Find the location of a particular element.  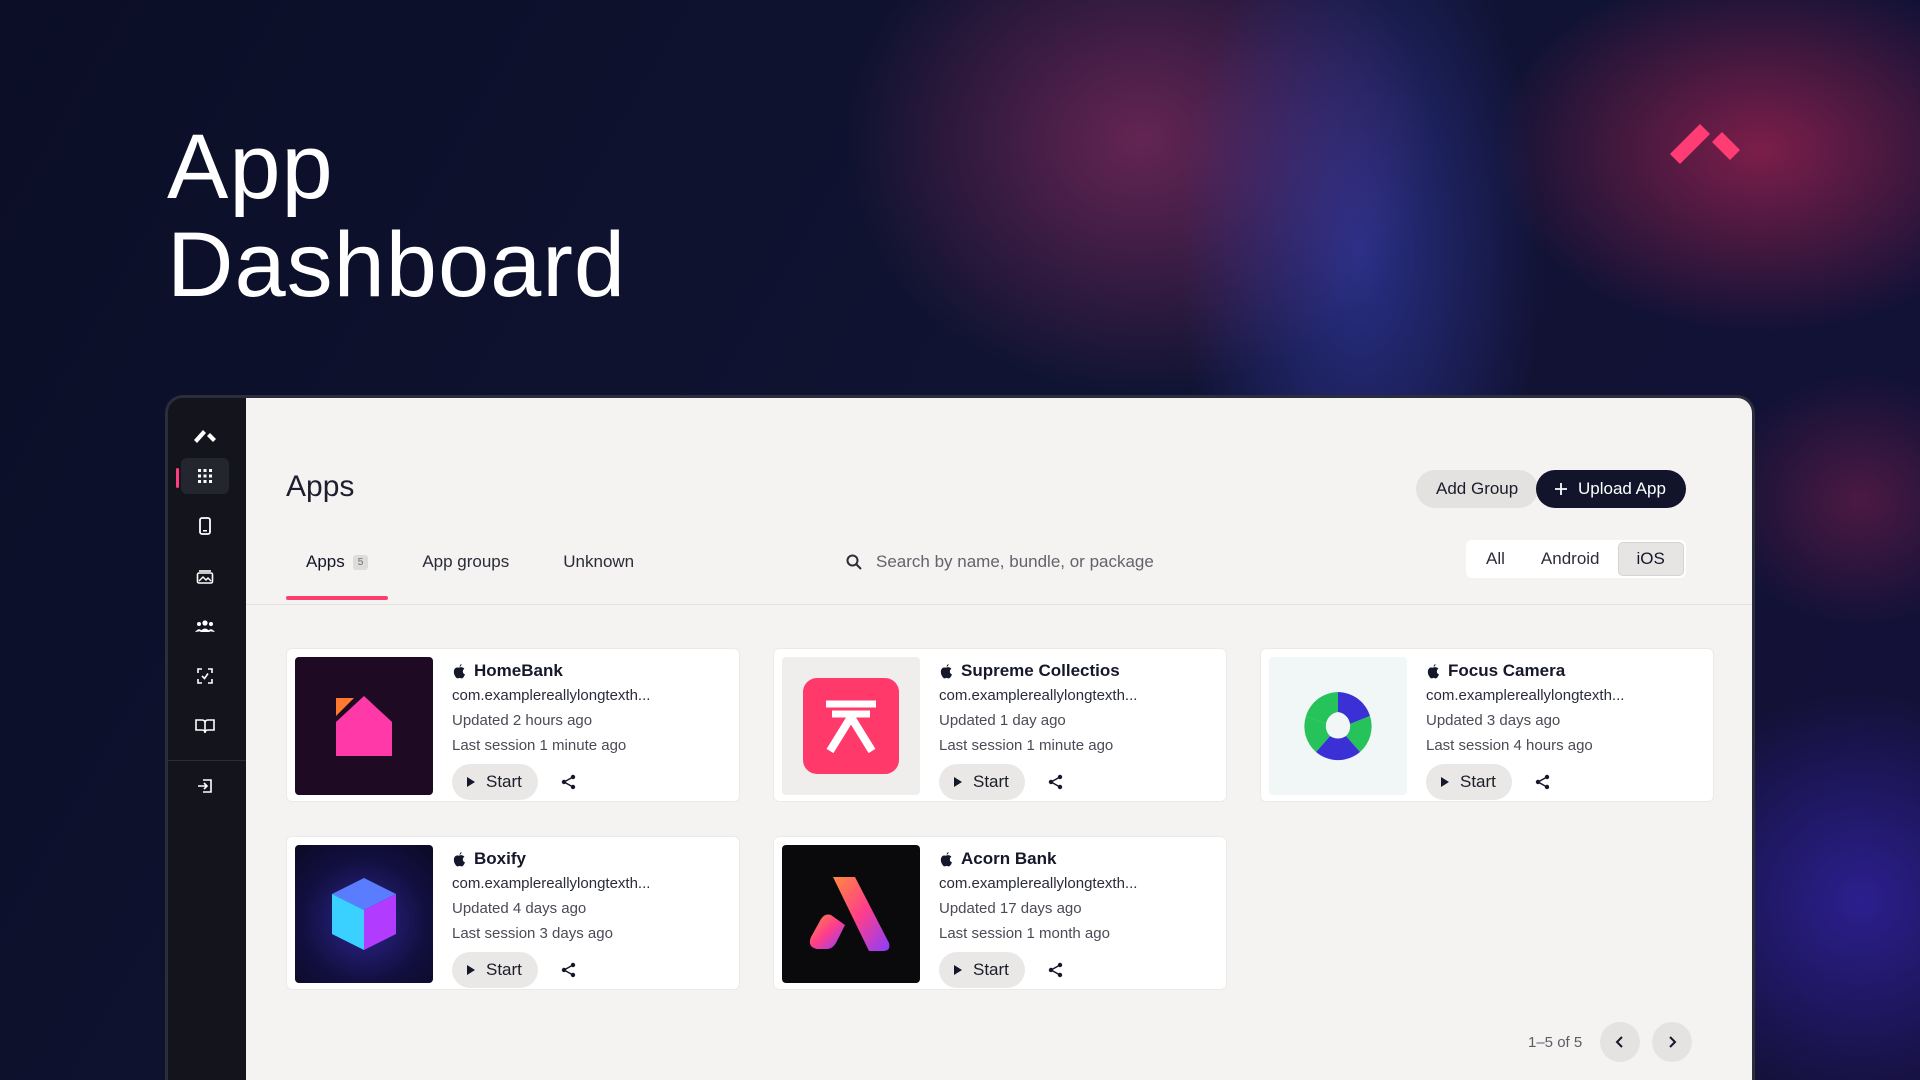

app-name: Focus Camera is located at coordinates (1564, 671).